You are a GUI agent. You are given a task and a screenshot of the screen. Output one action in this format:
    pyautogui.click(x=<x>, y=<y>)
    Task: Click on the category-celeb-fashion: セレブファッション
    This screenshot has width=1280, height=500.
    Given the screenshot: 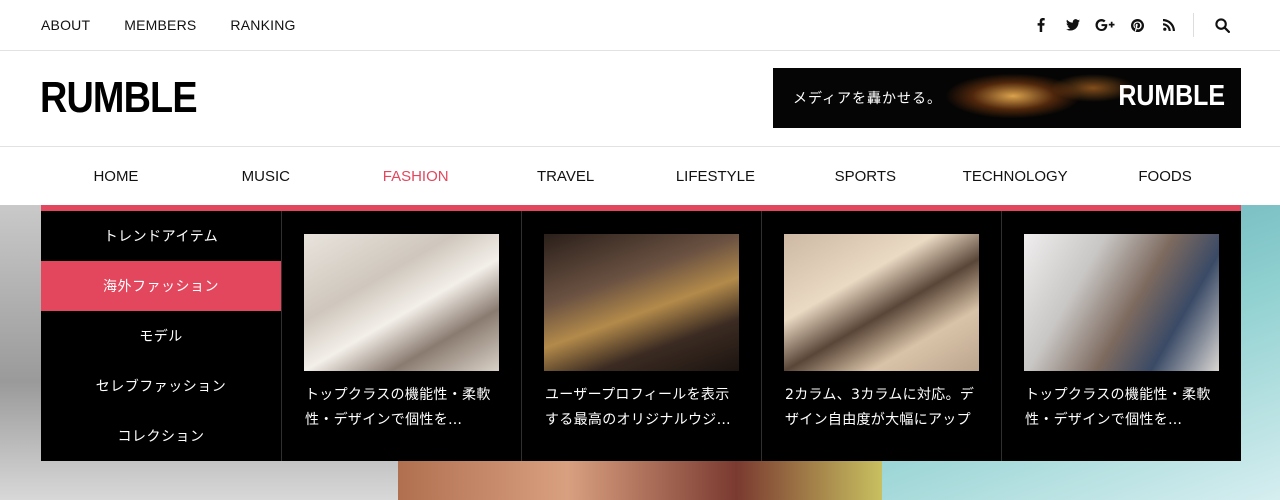 What is the action you would take?
    pyautogui.click(x=161, y=386)
    